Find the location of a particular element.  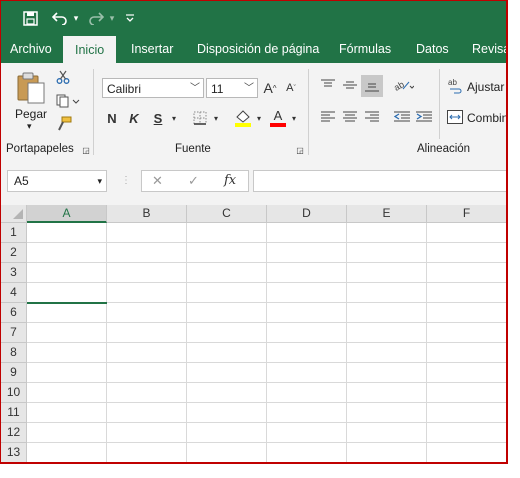

wrap-text-button: Ajustar t is located at coordinates (486, 87).